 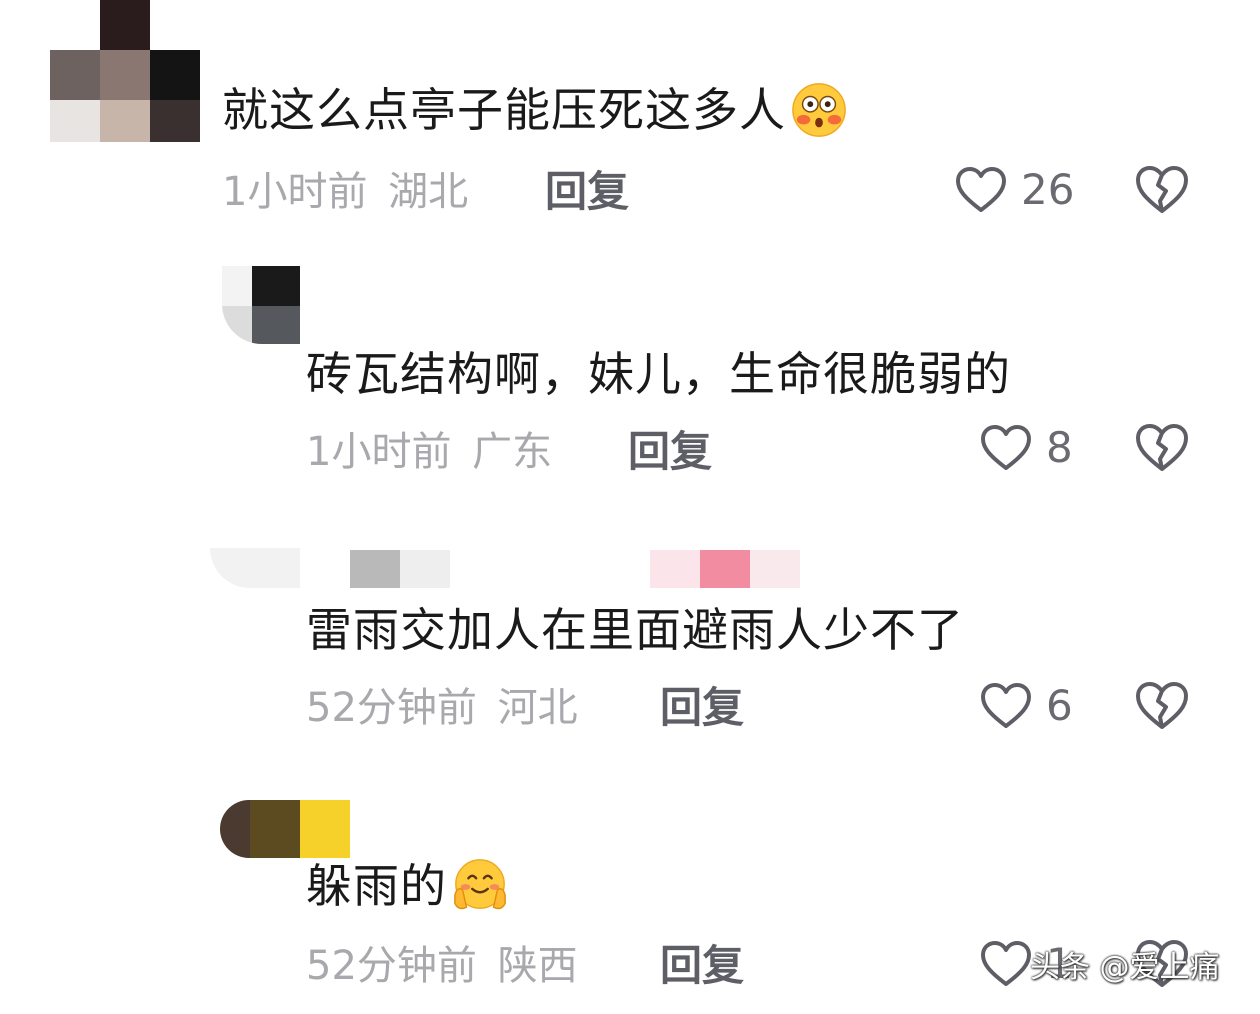 I want to click on like-button: 6, so click(x=1026, y=706).